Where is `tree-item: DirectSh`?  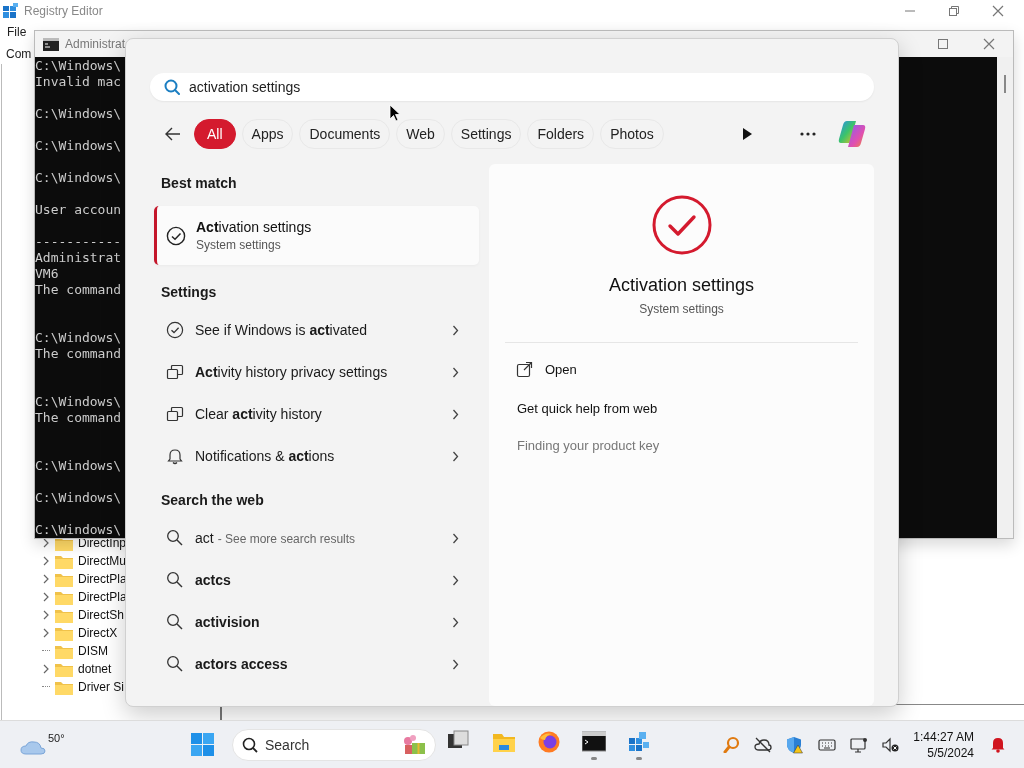 tree-item: DirectSh is located at coordinates (101, 615).